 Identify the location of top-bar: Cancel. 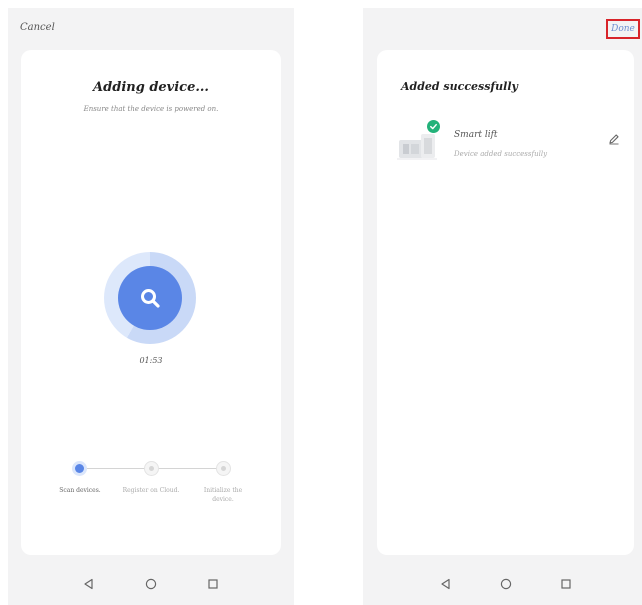
(151, 27).